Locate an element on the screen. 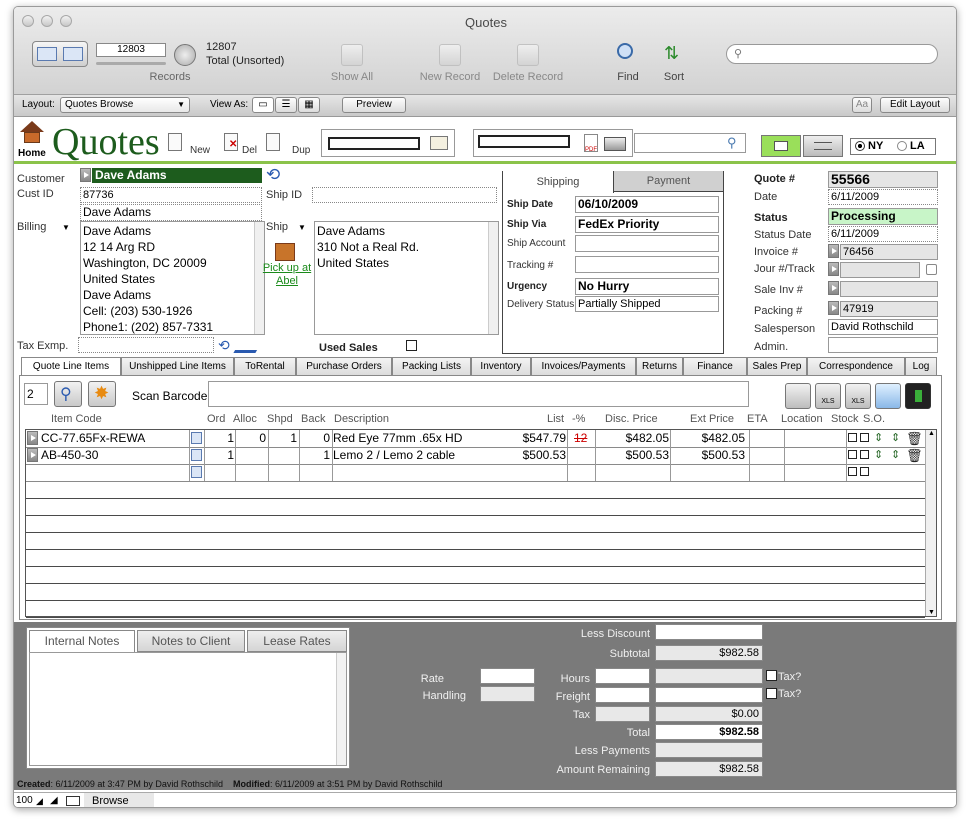 The height and width of the screenshot is (825, 970). delivery-status-field: Partially Shipped is located at coordinates (647, 304).